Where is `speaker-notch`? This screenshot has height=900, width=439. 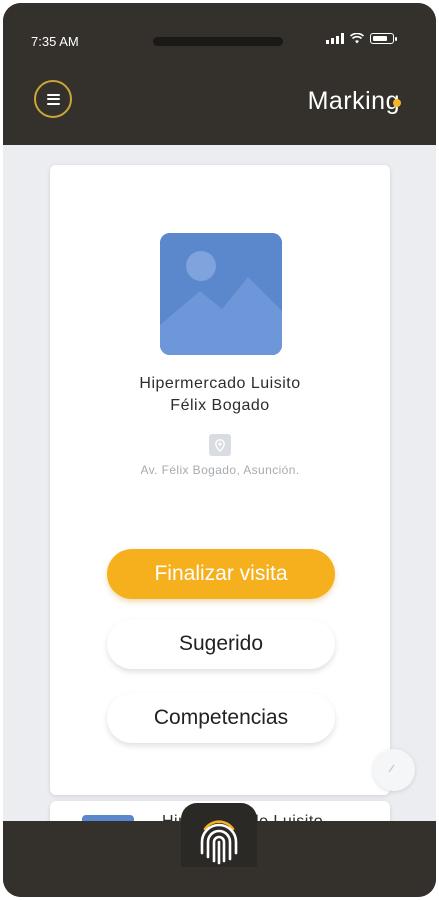
speaker-notch is located at coordinates (218, 41).